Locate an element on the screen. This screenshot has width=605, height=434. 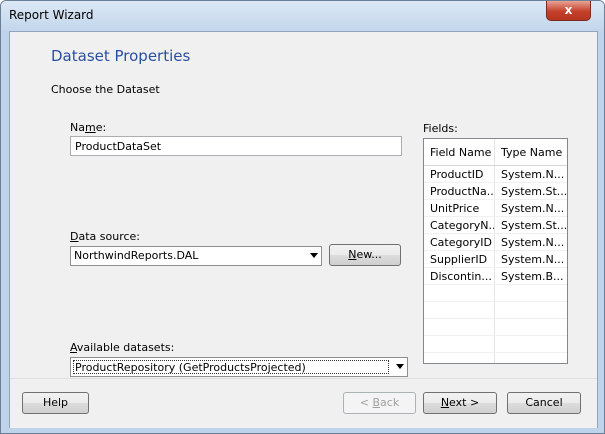
help-button: Help is located at coordinates (55, 403).